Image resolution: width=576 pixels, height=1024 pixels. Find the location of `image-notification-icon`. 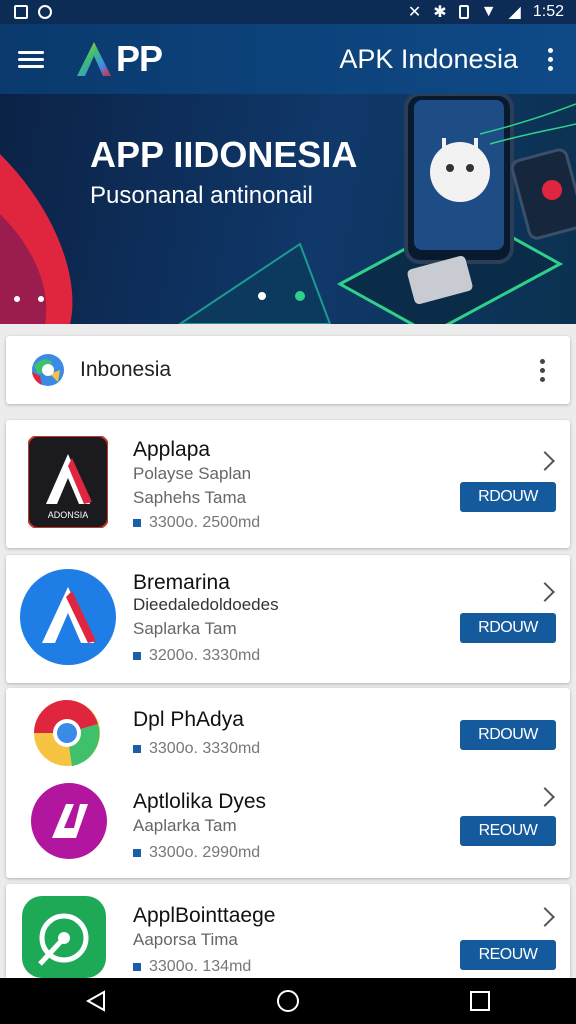

image-notification-icon is located at coordinates (21, 12).